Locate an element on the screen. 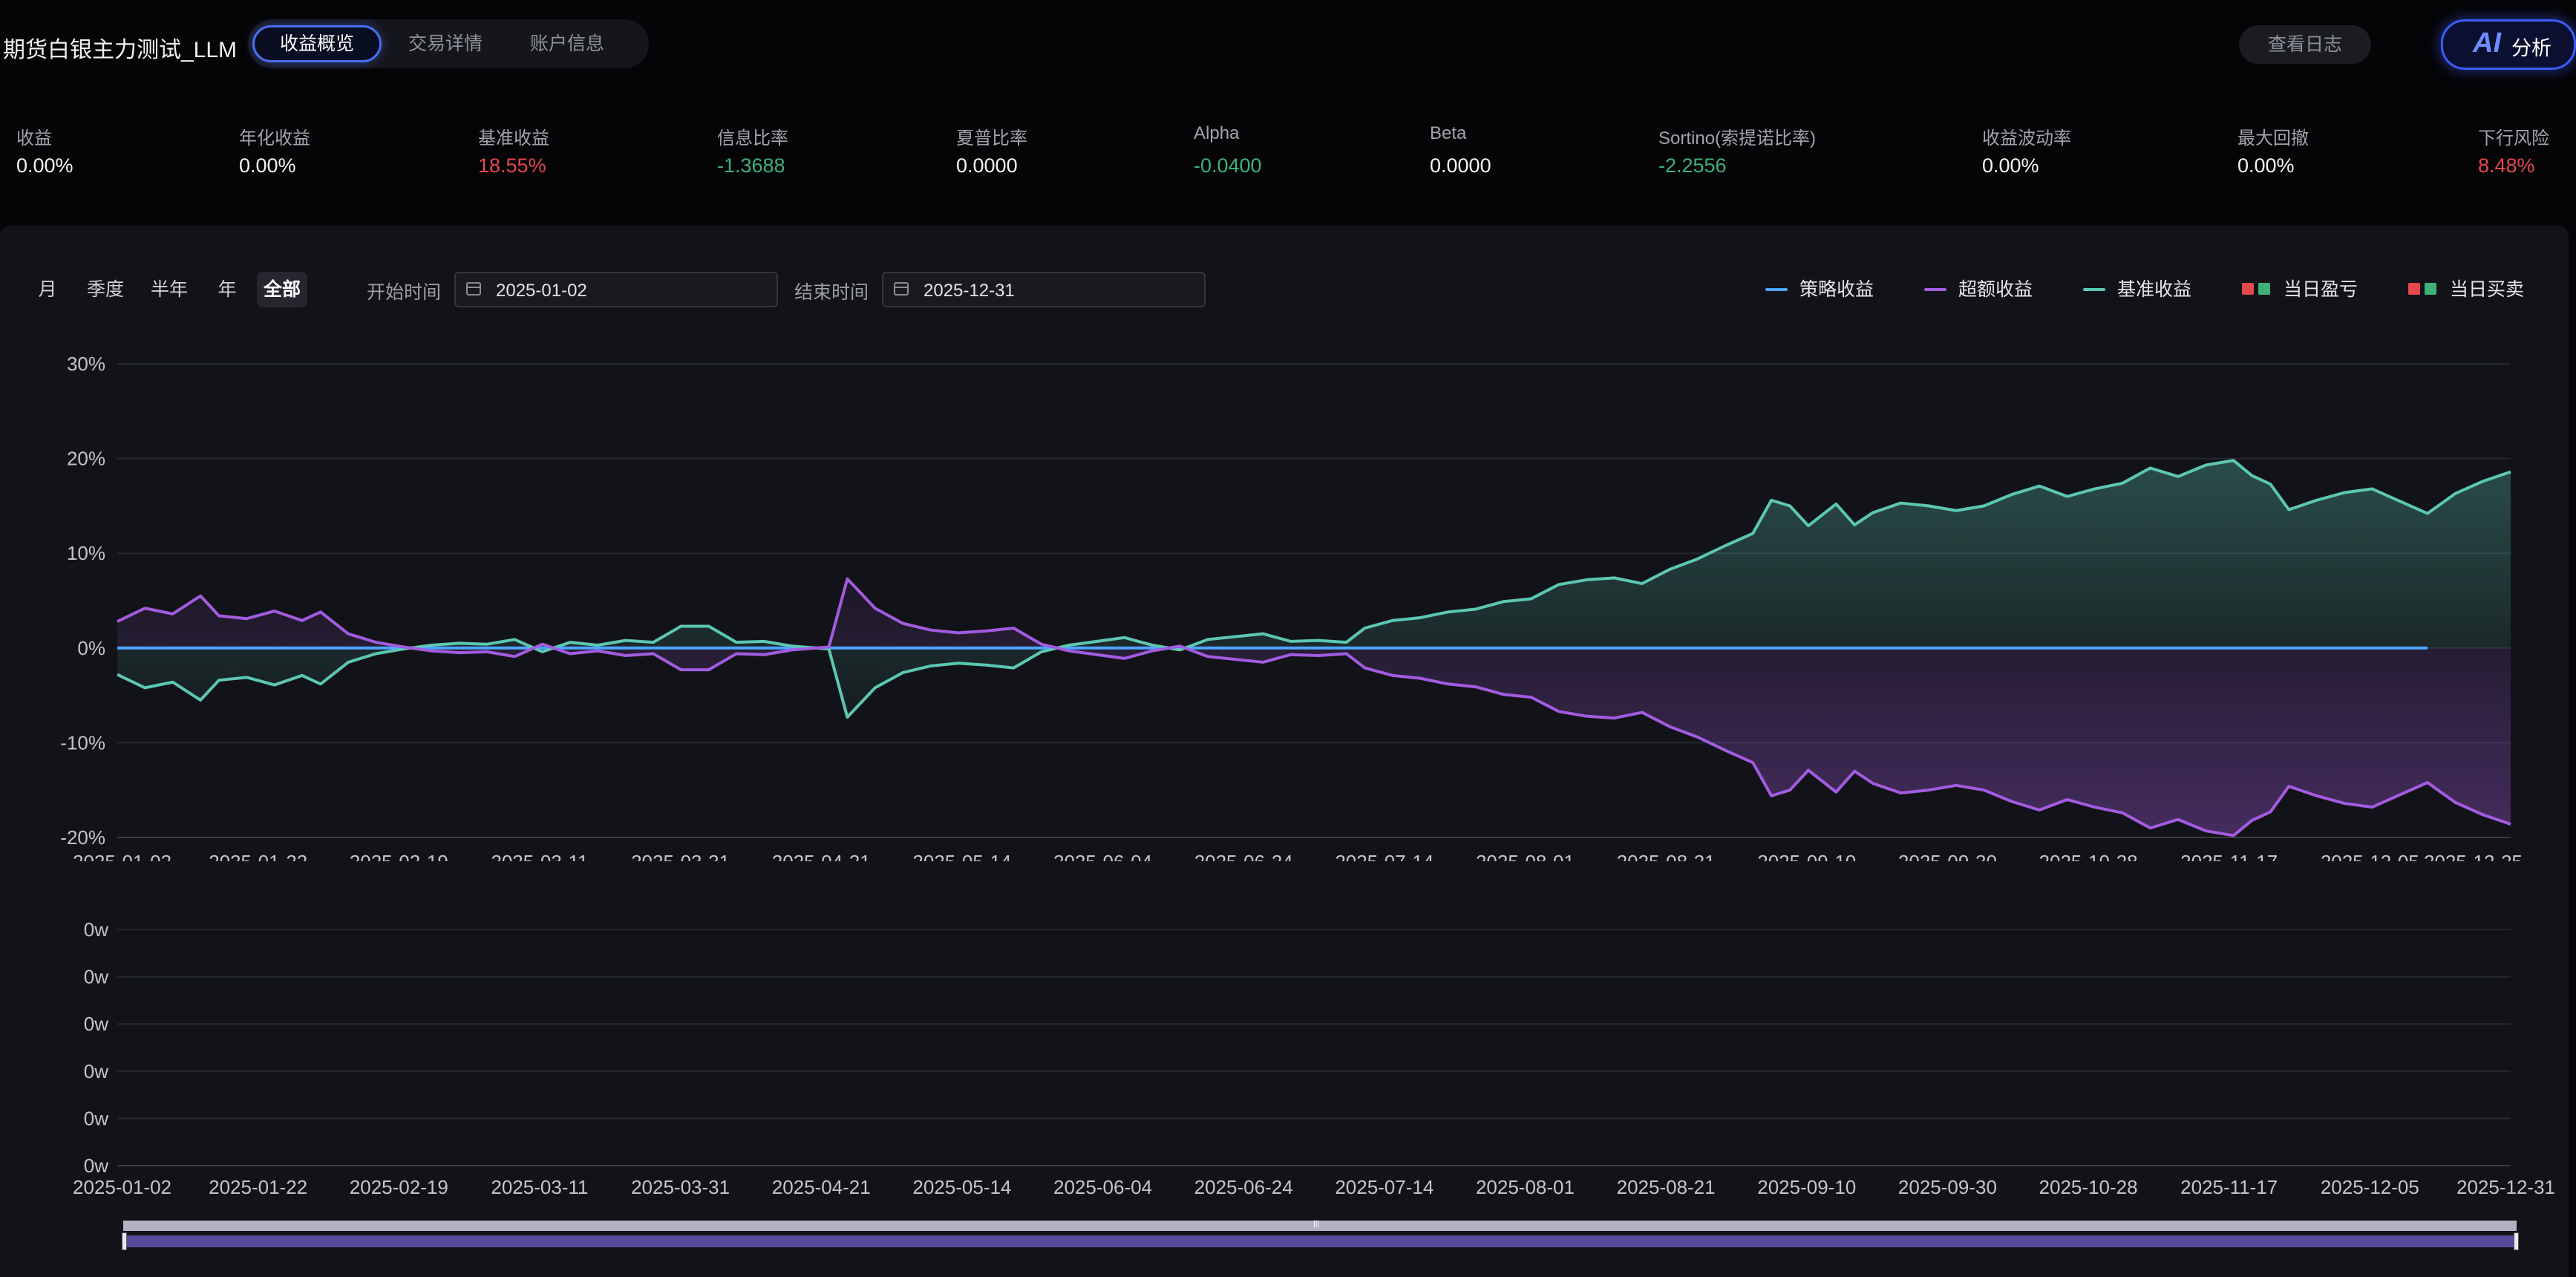  metric-label: Alpha is located at coordinates (1217, 133).